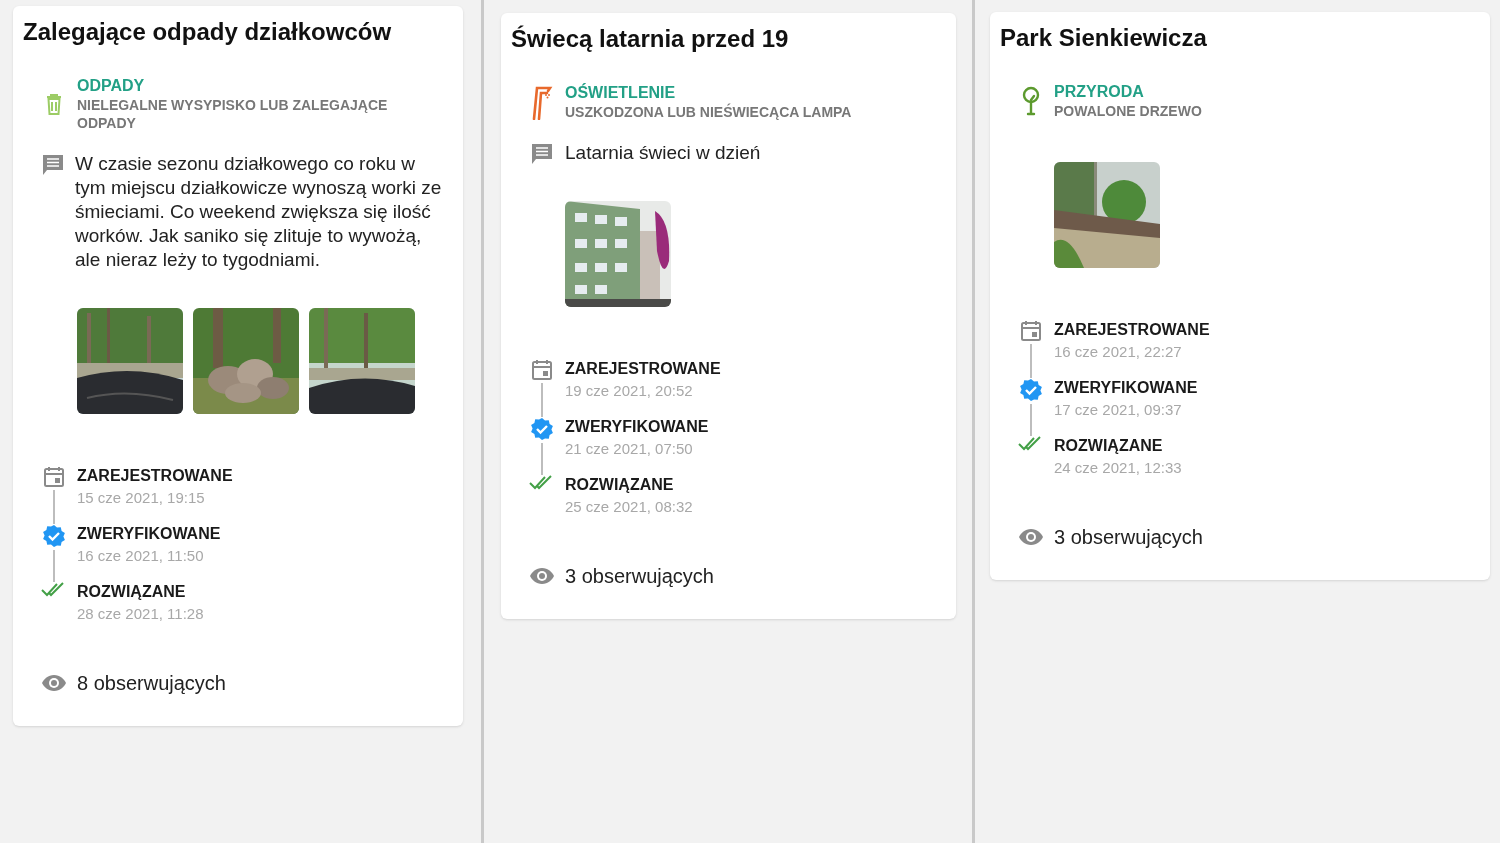  What do you see at coordinates (259, 212) in the screenshot?
I see `description-text: W czasie sezonu działkowego co roku w tym miejscu działkowicze wynoszą worki ze śmieciami. Co weekend zwiększa się ilość worków. Jak saniko się zlituje to wywożą, ale nieraz leży to tygodniami.` at bounding box center [259, 212].